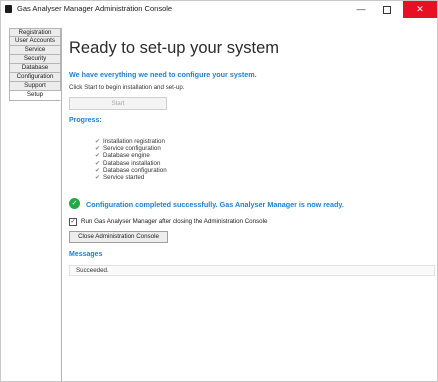 The width and height of the screenshot is (438, 382). Describe the element at coordinates (124, 177) in the screenshot. I see `step-label: Service started` at that location.